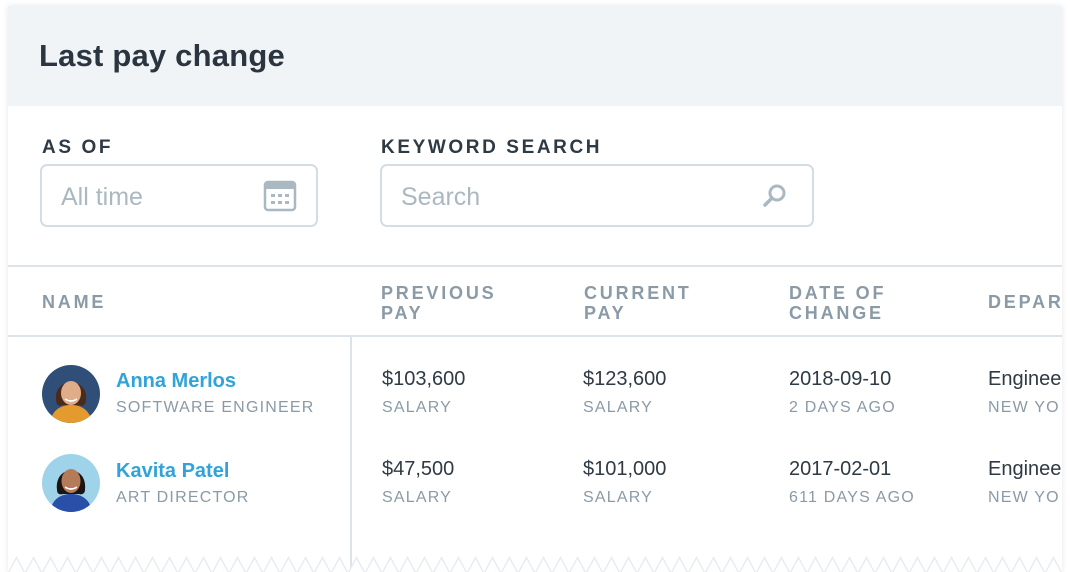 Image resolution: width=1070 pixels, height=572 pixels. Describe the element at coordinates (852, 497) in the screenshot. I see `change-days-ago: 611 DAYS AGO` at that location.